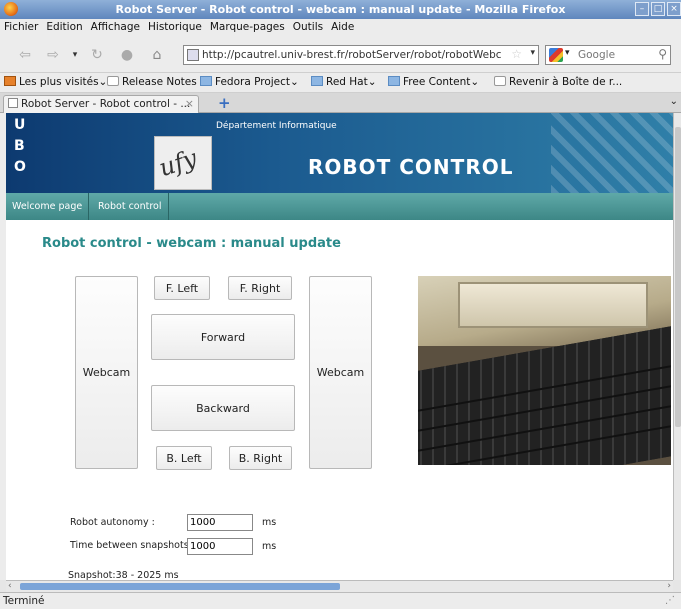 Image resolution: width=681 pixels, height=609 pixels. Describe the element at coordinates (308, 26) in the screenshot. I see `menu-outils: Outils` at that location.